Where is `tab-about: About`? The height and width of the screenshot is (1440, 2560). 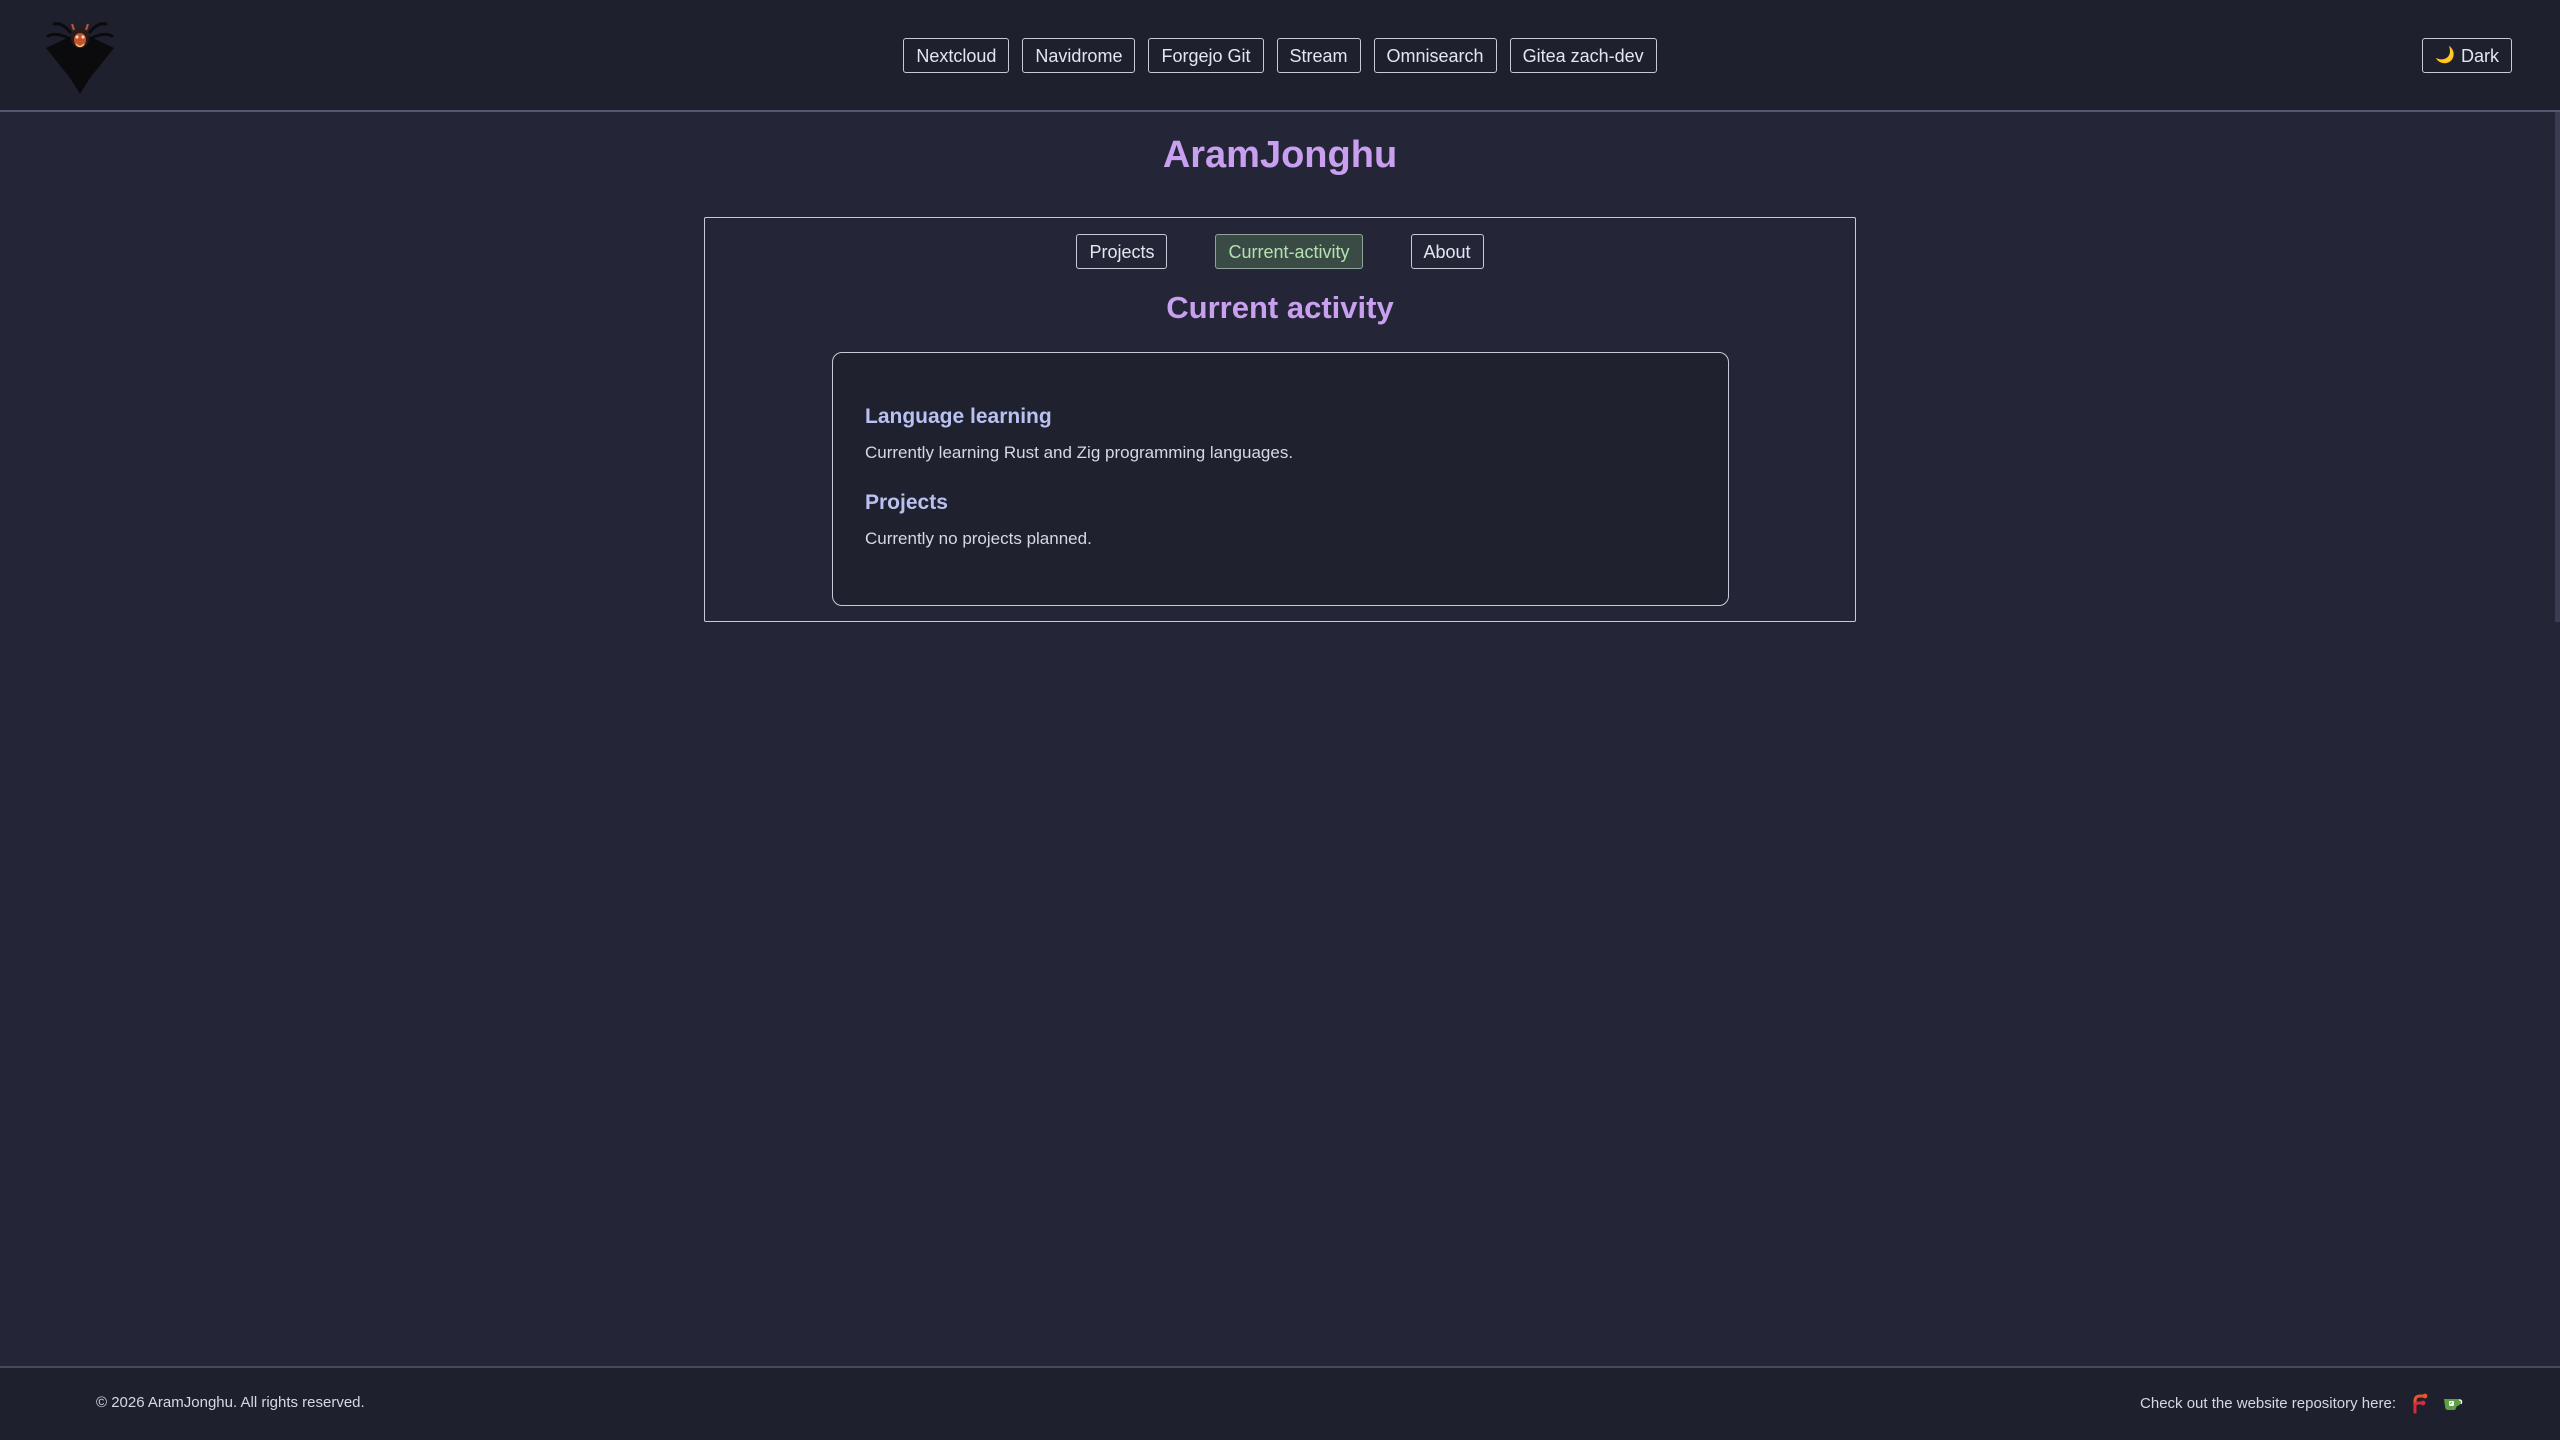
tab-about: About is located at coordinates (1447, 251).